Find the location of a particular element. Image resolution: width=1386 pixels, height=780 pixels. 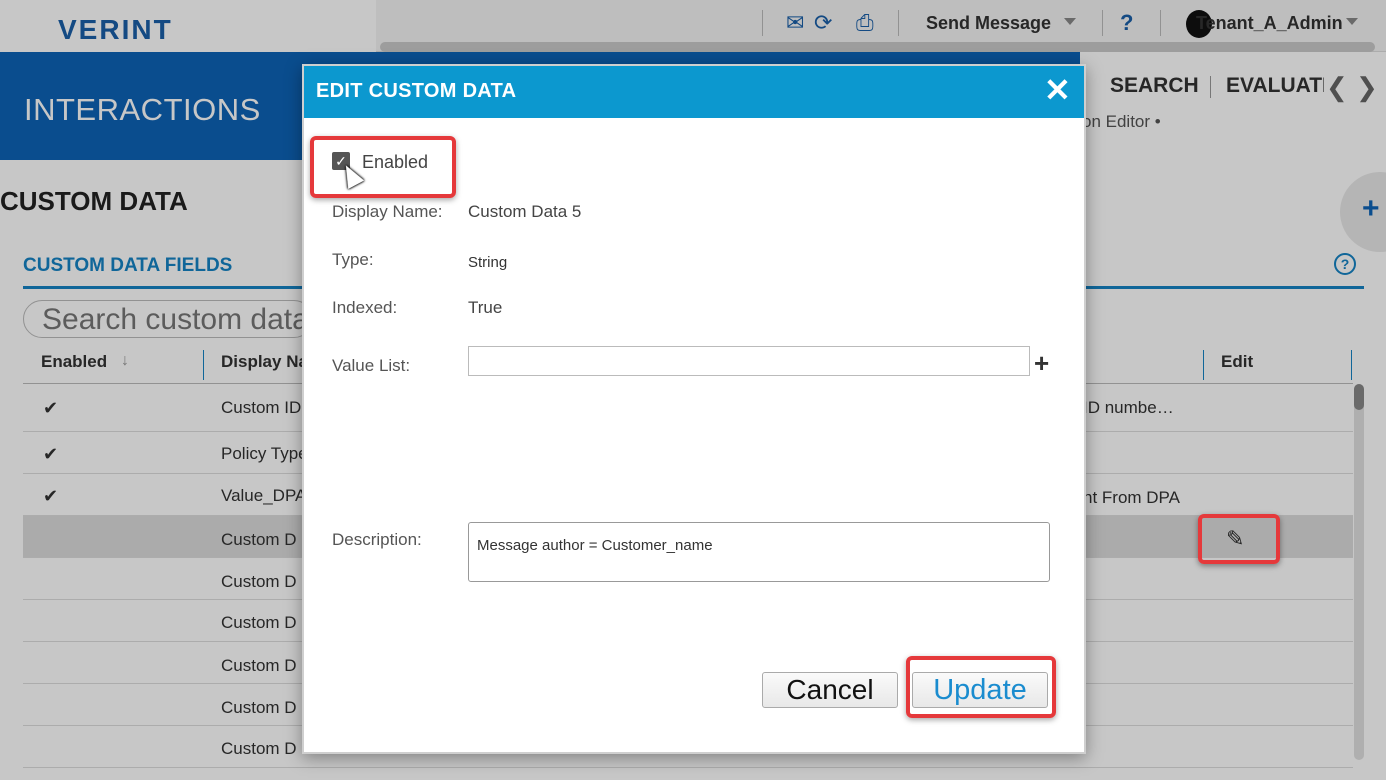

description-text: Message author = Customer_name is located at coordinates (595, 545).